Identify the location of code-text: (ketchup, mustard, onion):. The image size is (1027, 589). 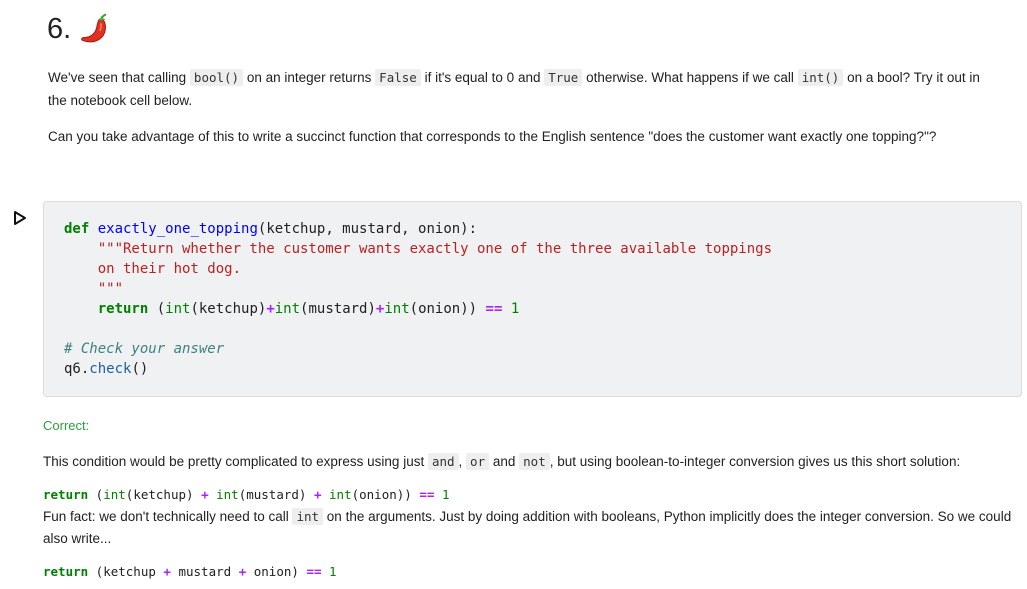
(367, 229).